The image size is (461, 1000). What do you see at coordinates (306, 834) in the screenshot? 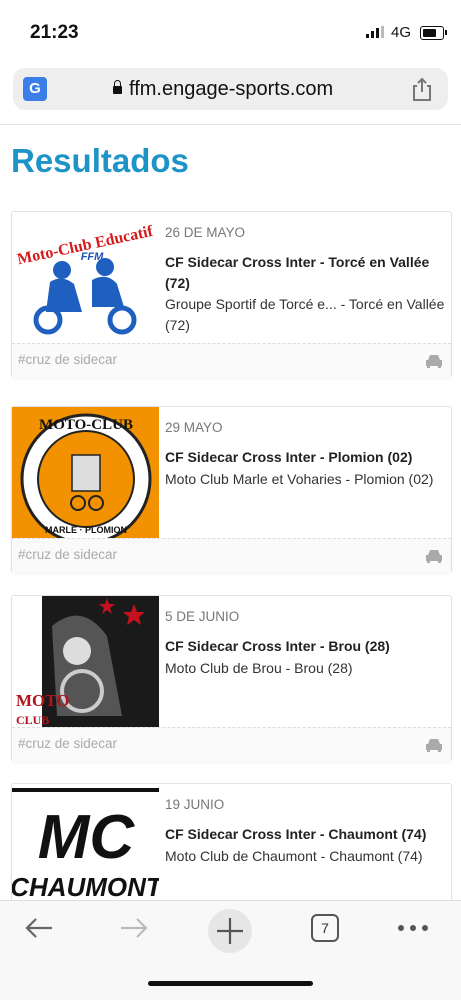
I see `event-title: CF Sidecar Cross Inter - Chaumont (74)` at bounding box center [306, 834].